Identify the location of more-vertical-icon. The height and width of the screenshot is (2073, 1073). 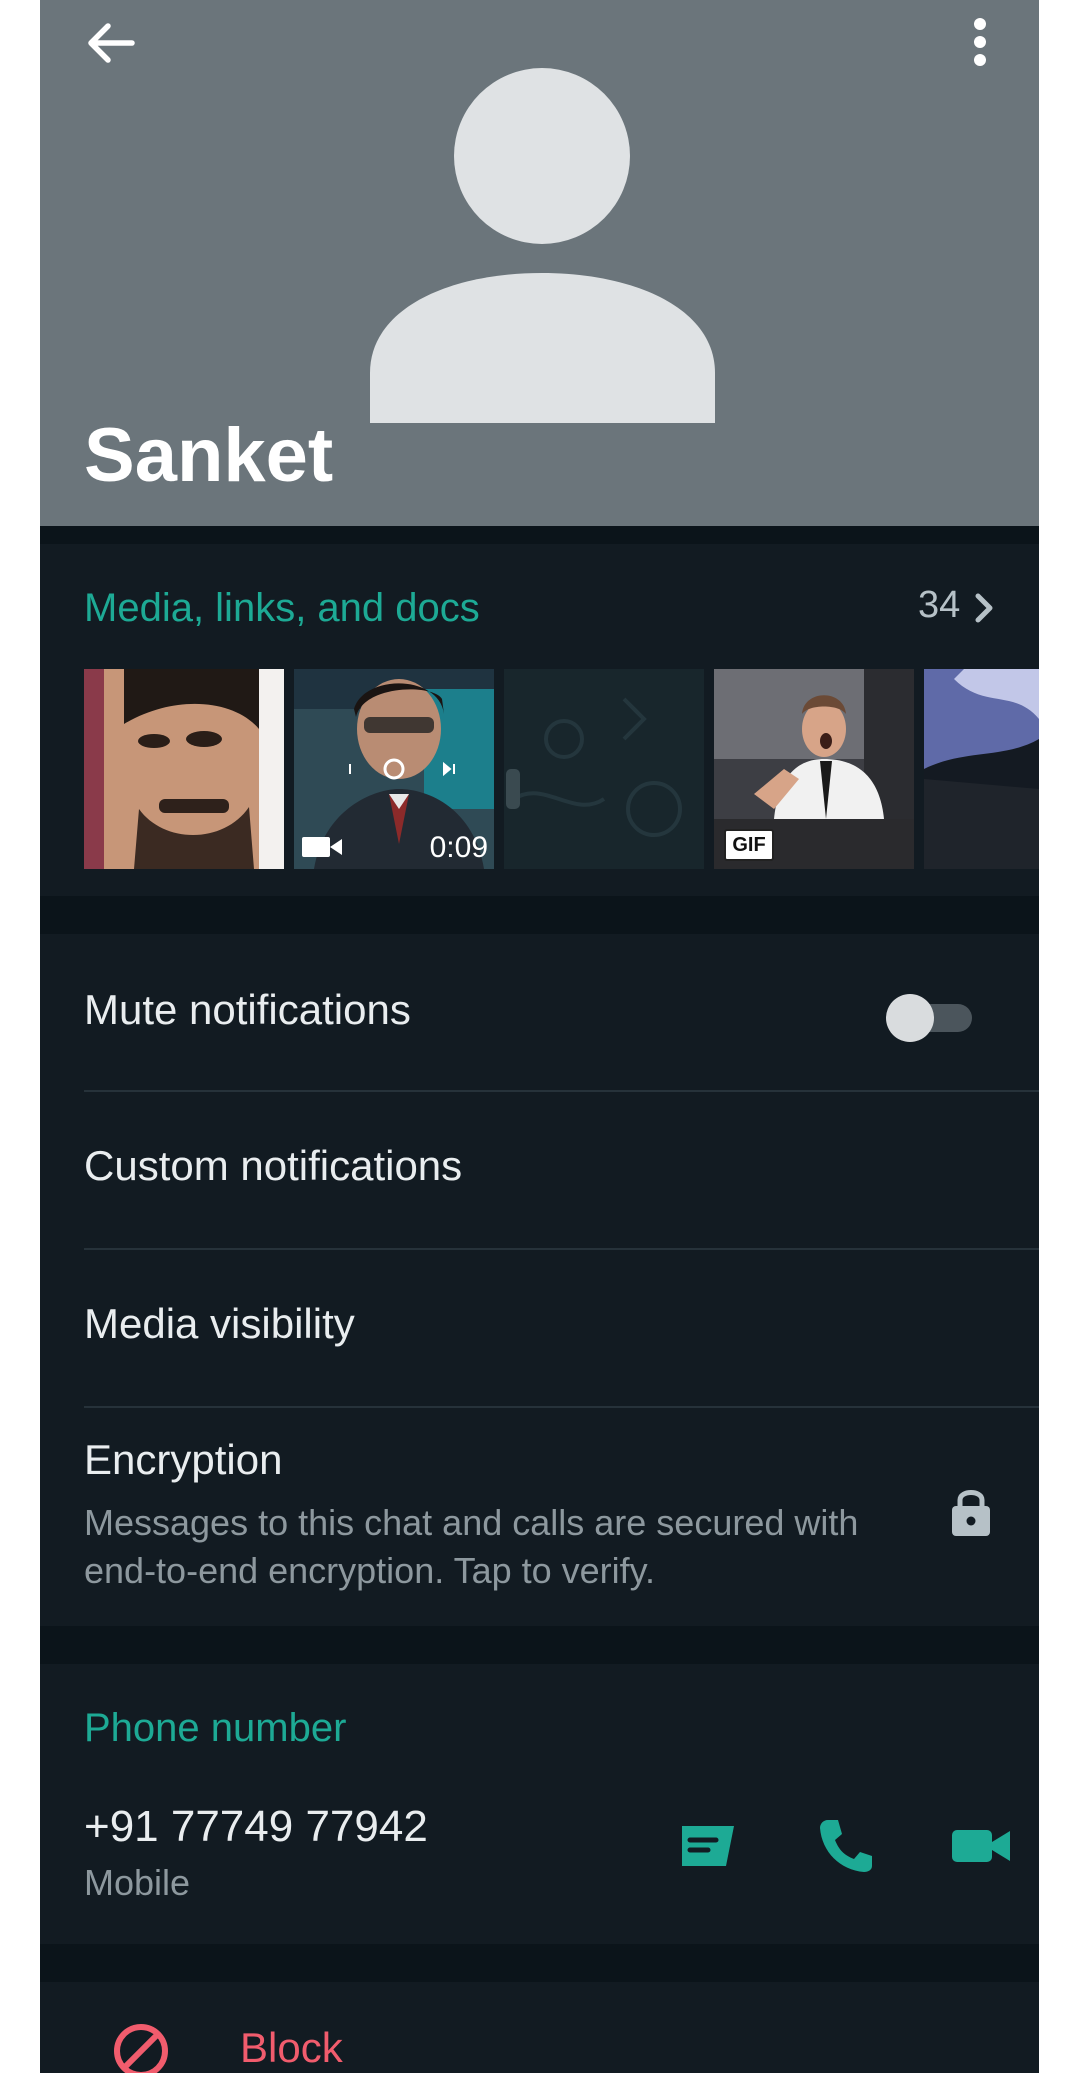
(980, 42).